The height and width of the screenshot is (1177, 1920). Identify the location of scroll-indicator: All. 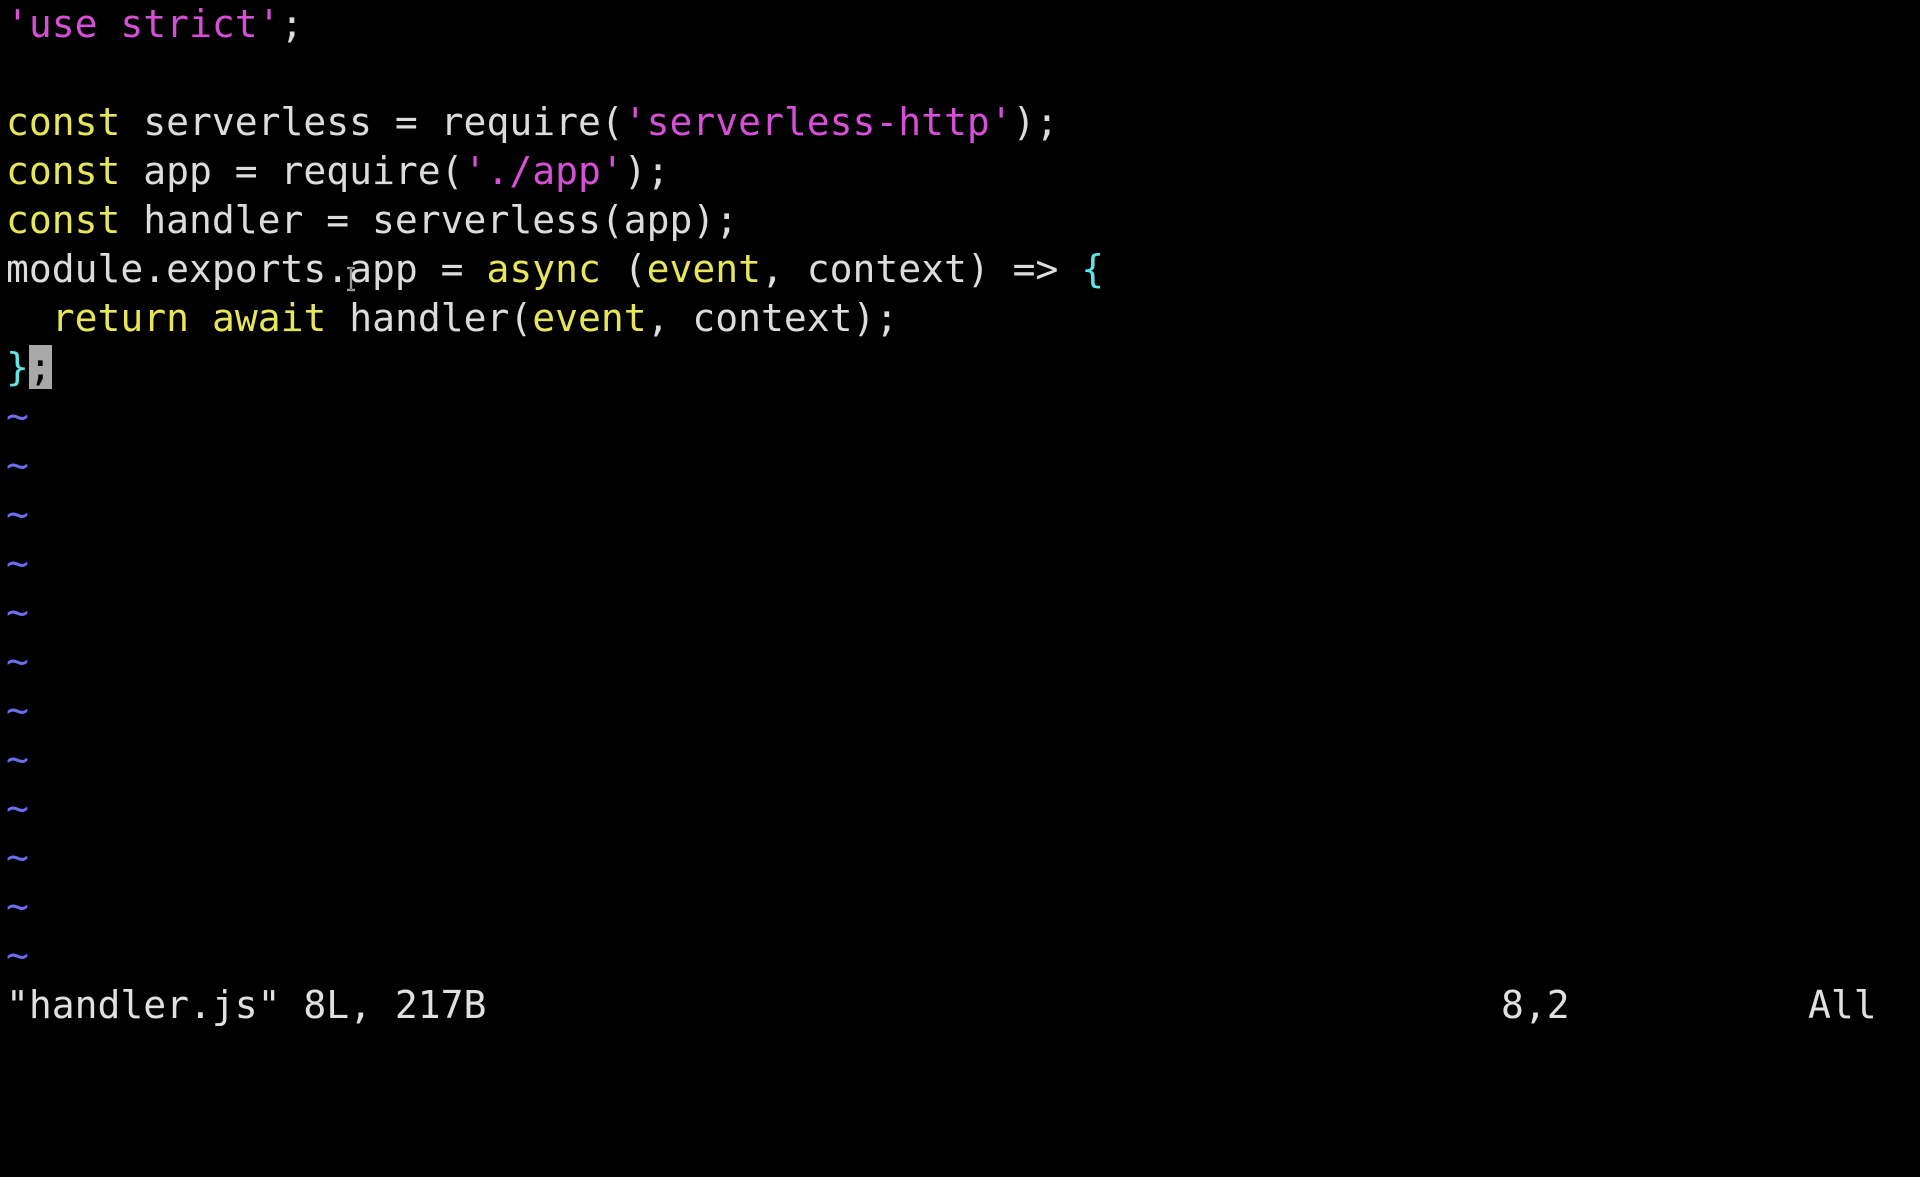
(1842, 1005).